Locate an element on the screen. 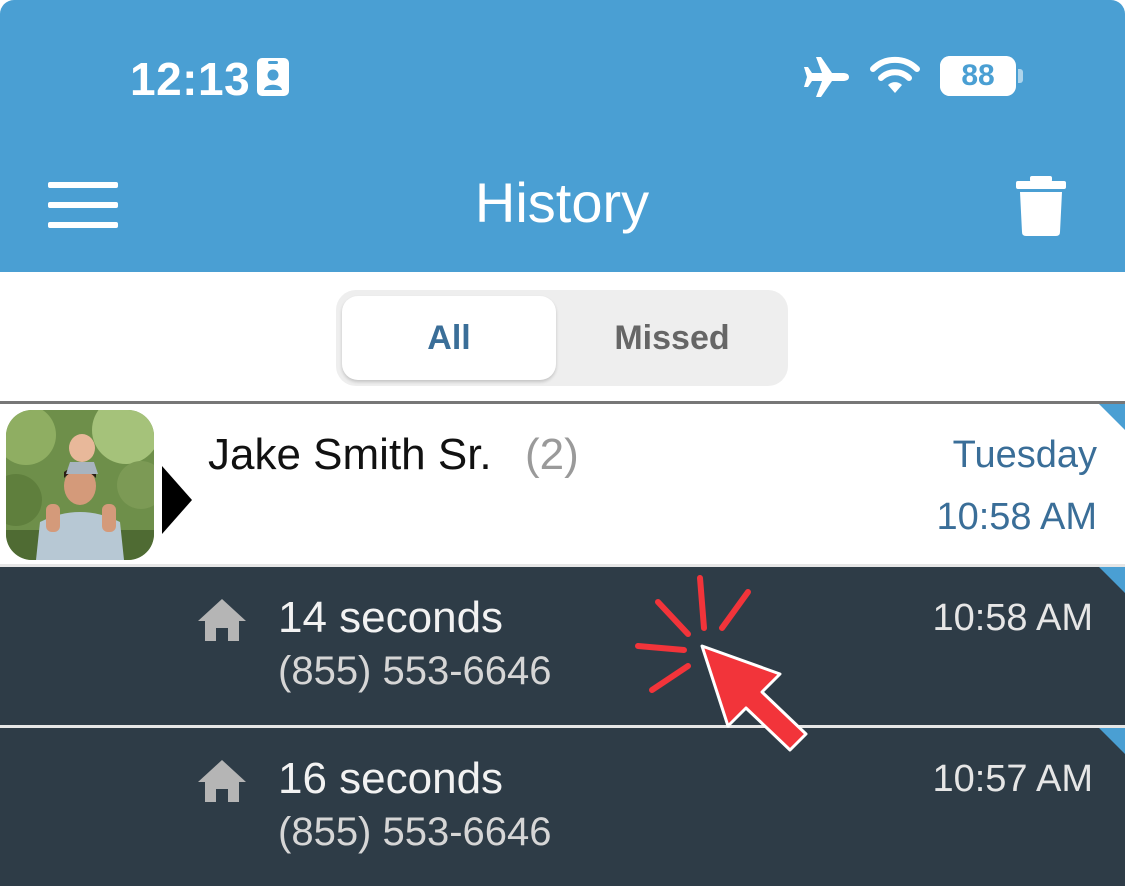 The height and width of the screenshot is (887, 1125). filter-missed-button: Missed is located at coordinates (672, 338).